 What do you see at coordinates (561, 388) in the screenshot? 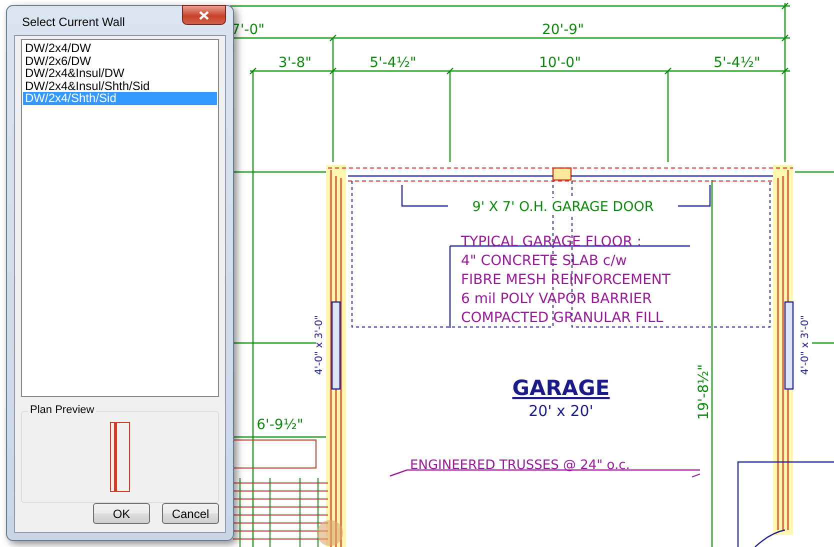
I see `room-name: GARAGE` at bounding box center [561, 388].